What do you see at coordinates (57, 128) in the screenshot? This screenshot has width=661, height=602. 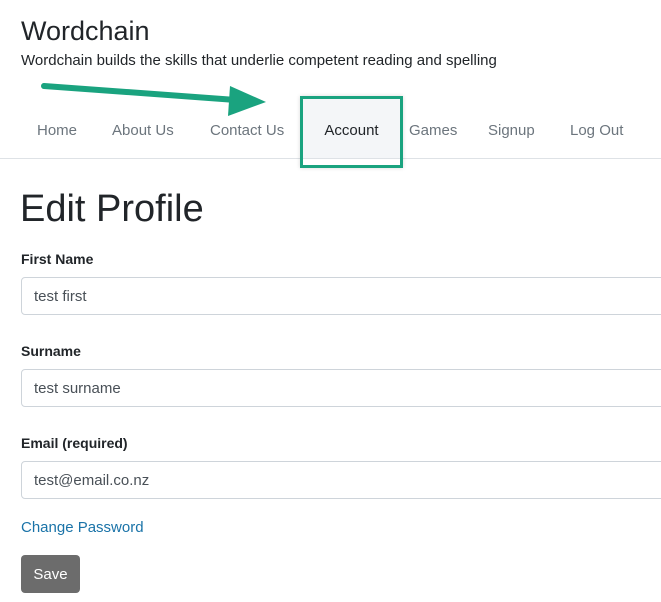 I see `nav-item-home: Home` at bounding box center [57, 128].